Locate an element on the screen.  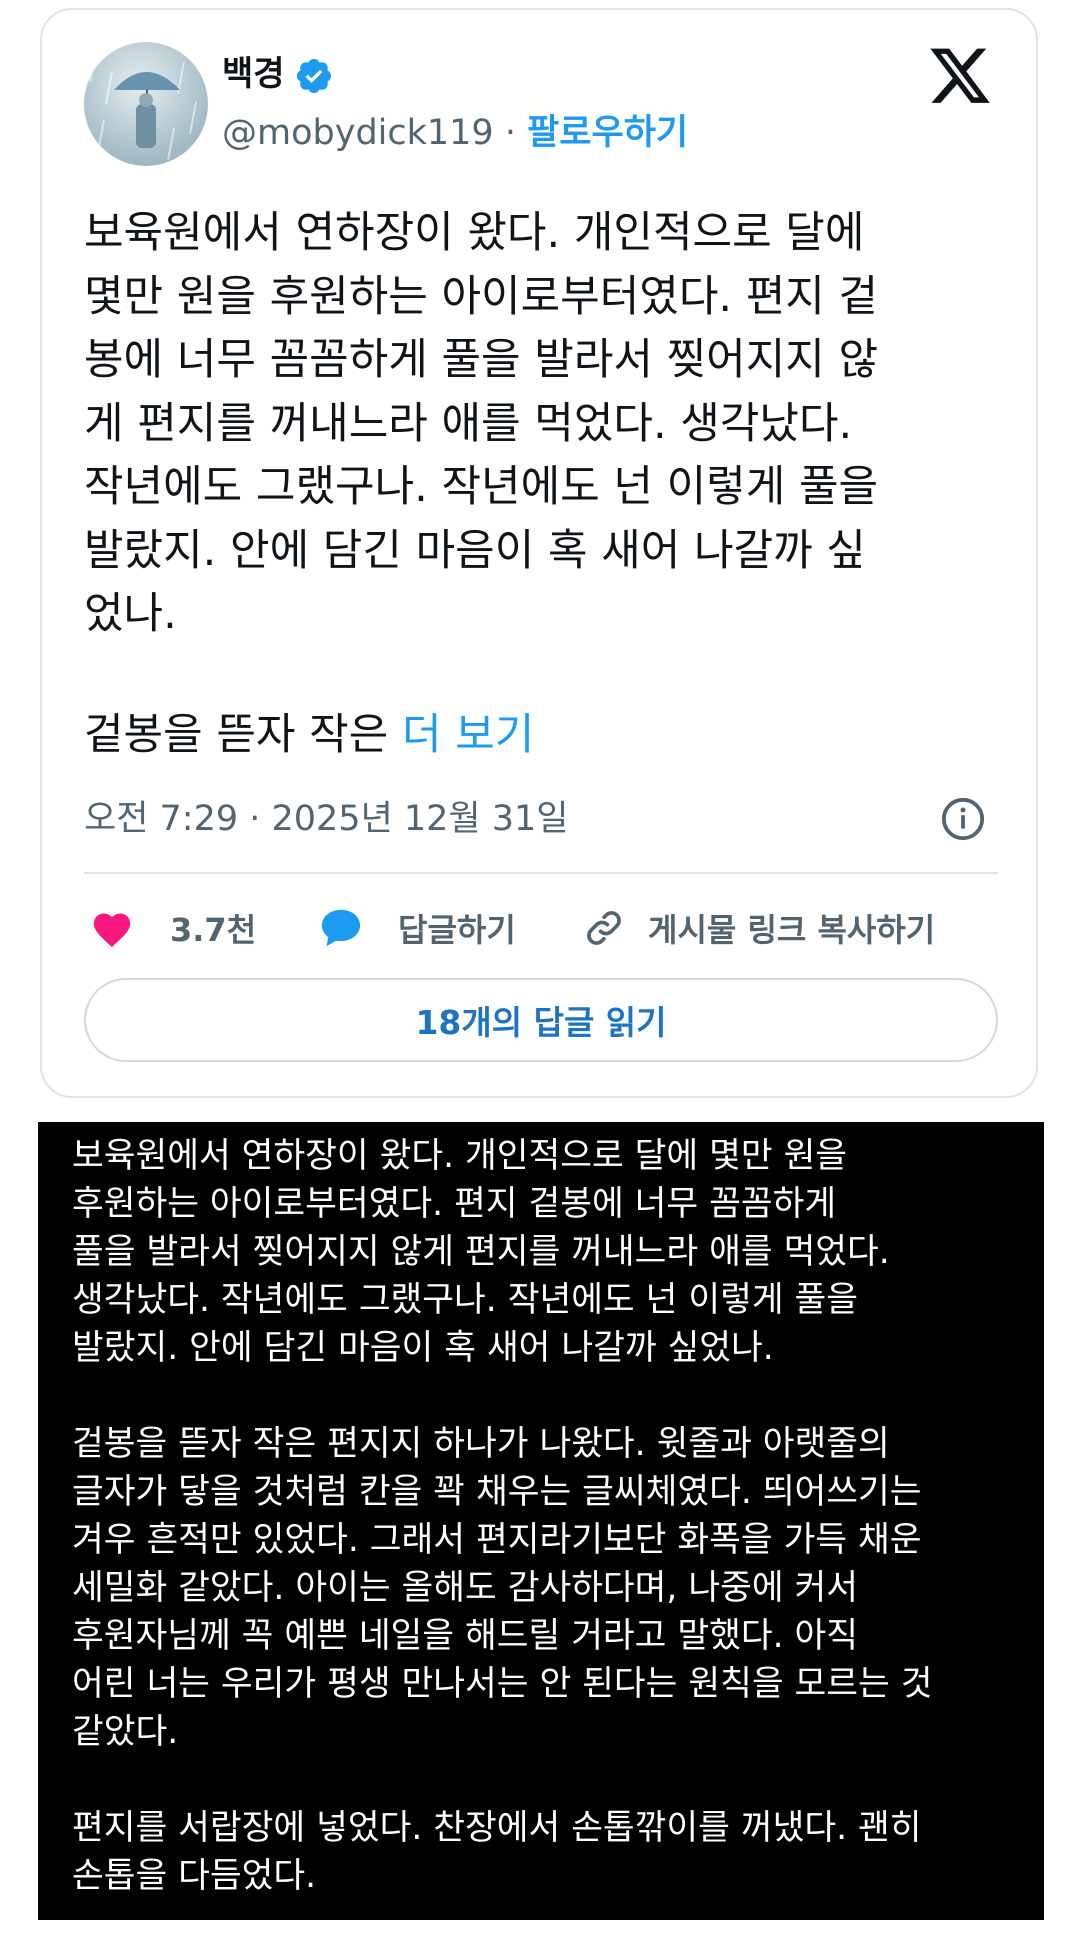
copy-link-label: 게시물 링크 복사하기 is located at coordinates (792, 930).